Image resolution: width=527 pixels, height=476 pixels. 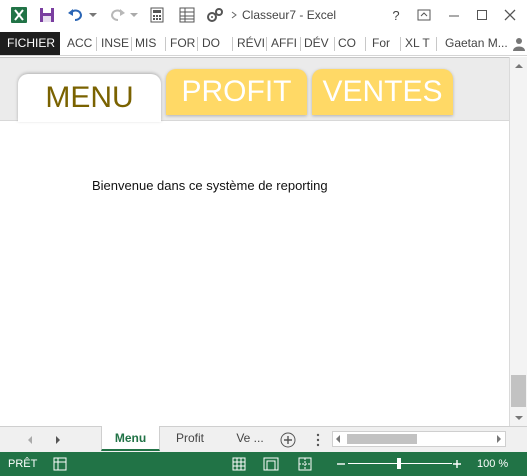 What do you see at coordinates (383, 43) in the screenshot?
I see `ribbon-tab-format: For` at bounding box center [383, 43].